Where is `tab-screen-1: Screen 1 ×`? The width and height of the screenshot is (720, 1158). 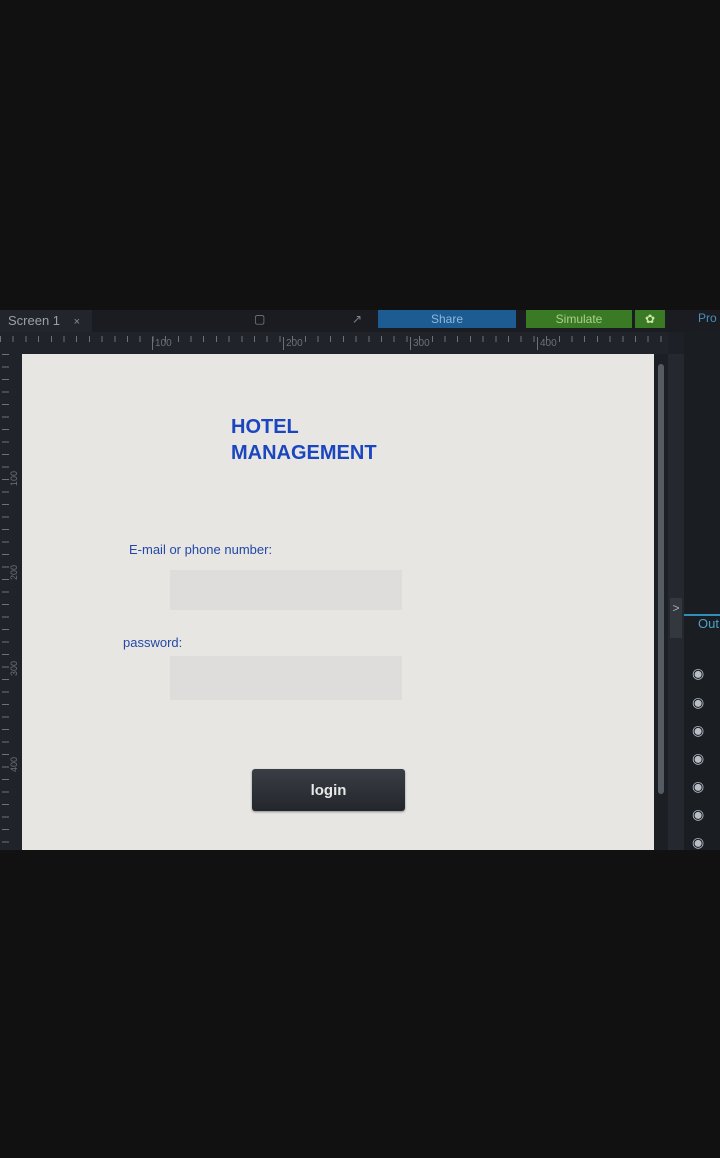 tab-screen-1: Screen 1 × is located at coordinates (46, 321).